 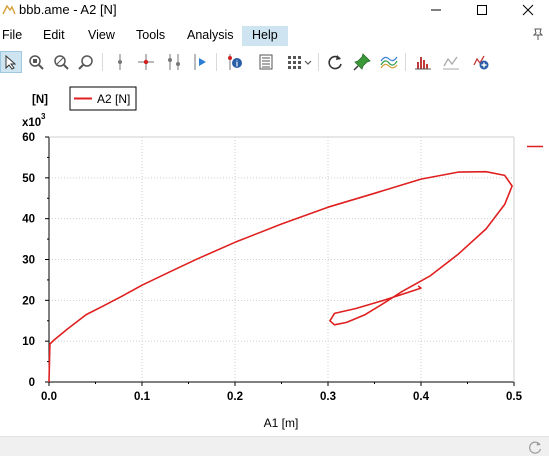 What do you see at coordinates (538, 34) in the screenshot?
I see `pin-menu-icon` at bounding box center [538, 34].